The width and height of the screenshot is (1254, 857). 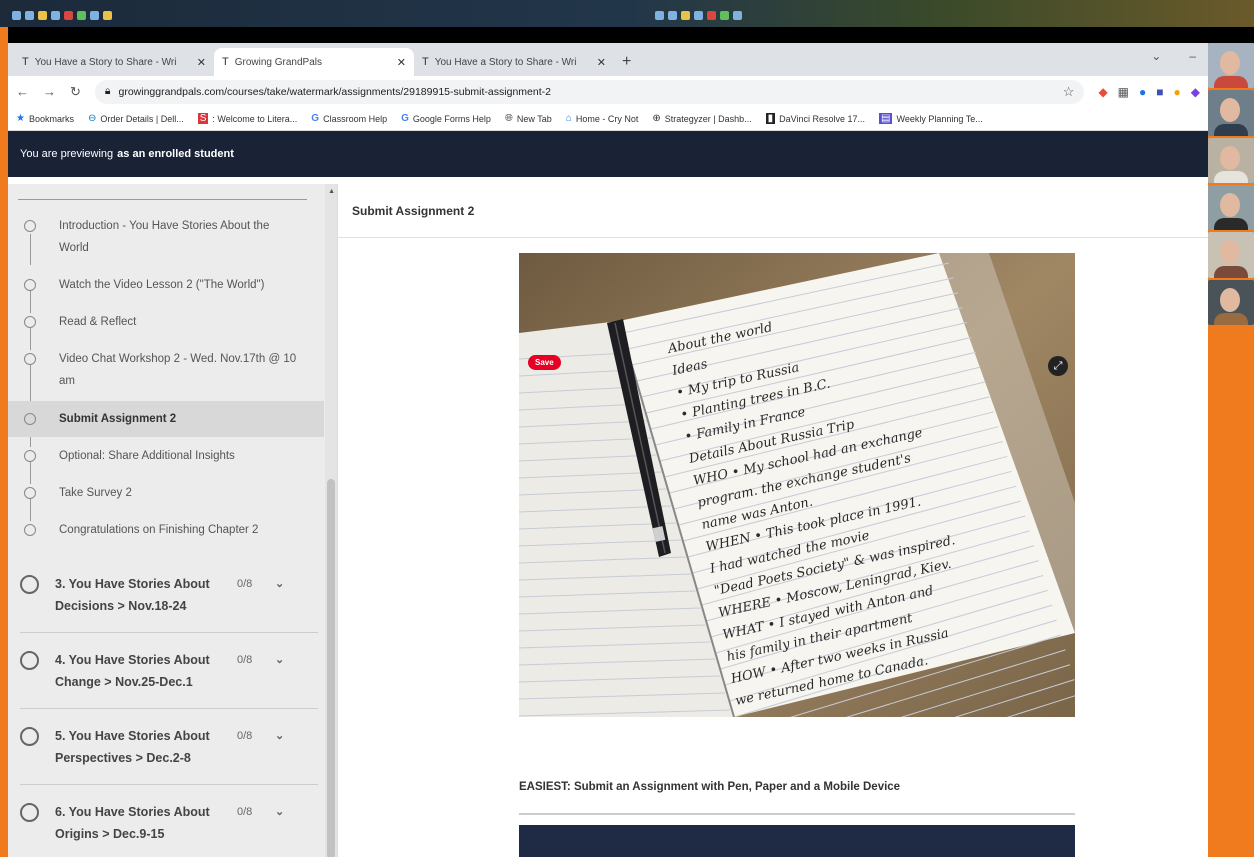 I want to click on chapter-progress: 0/8, so click(x=245, y=812).